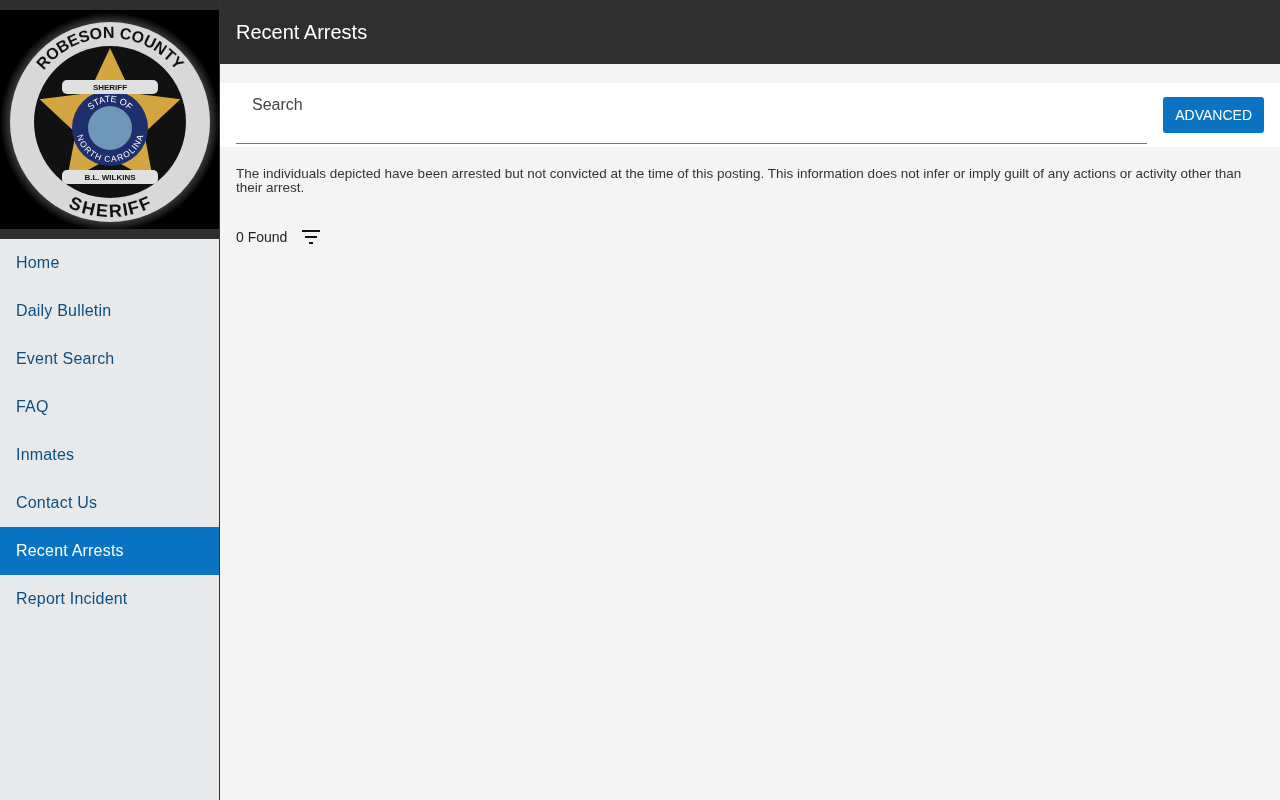  What do you see at coordinates (110, 87) in the screenshot?
I see `badge-banner-text: SHERIFF` at bounding box center [110, 87].